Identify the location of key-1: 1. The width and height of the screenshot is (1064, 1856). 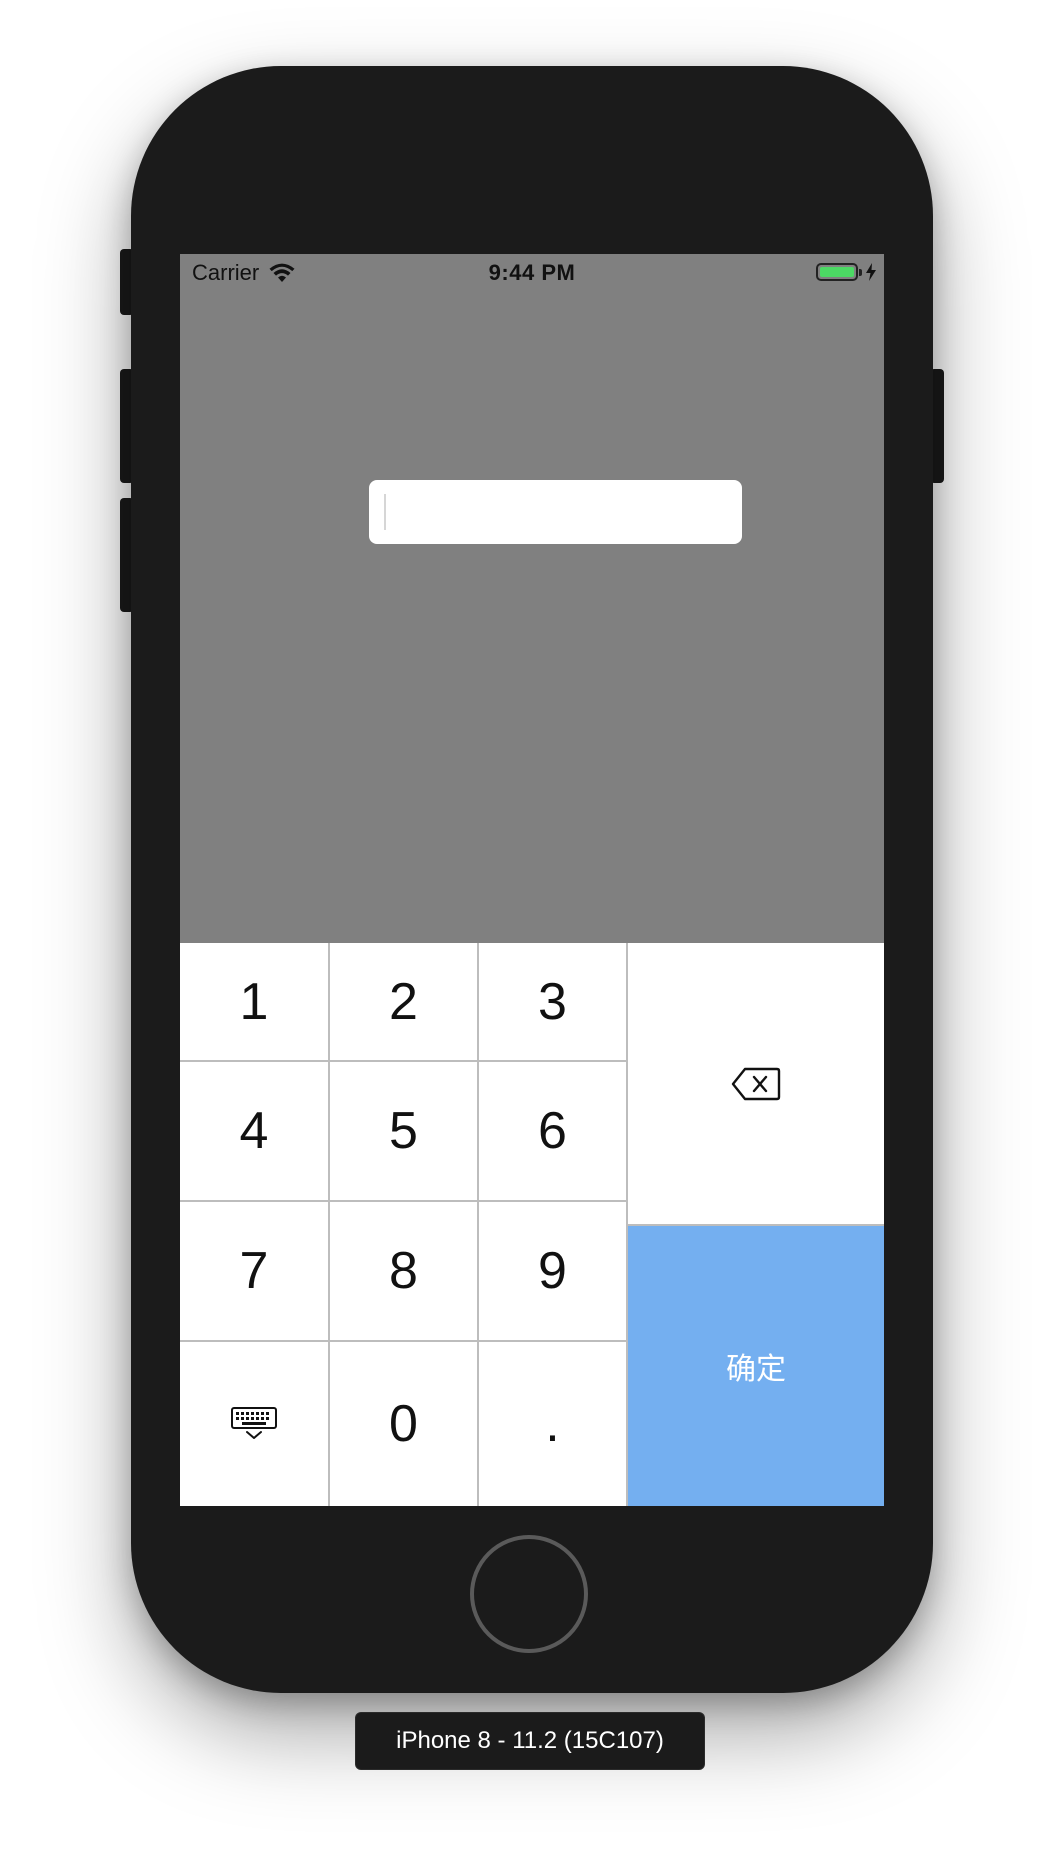
(254, 1001).